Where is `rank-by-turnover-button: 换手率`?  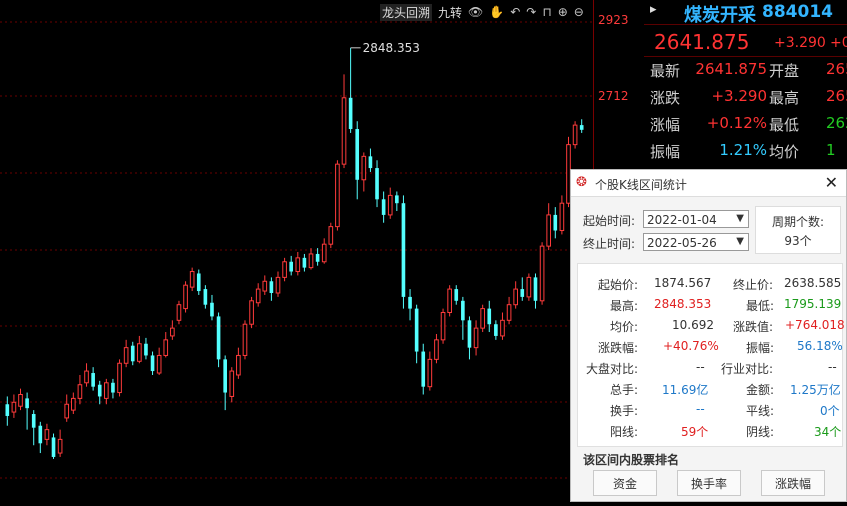
rank-by-turnover-button: 换手率 is located at coordinates (709, 483).